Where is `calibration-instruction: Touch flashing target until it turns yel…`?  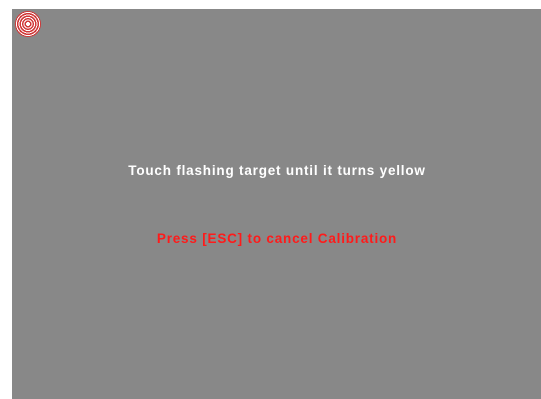 calibration-instruction: Touch flashing target until it turns yel… is located at coordinates (277, 170).